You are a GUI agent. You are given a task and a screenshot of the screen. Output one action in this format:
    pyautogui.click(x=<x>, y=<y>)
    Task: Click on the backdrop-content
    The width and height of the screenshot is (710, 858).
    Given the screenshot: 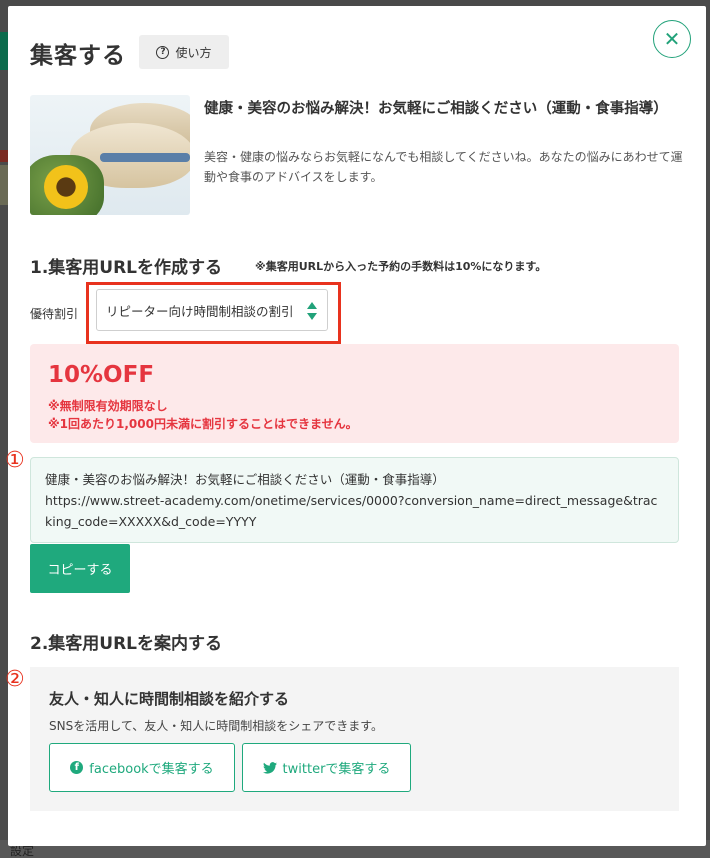 What is the action you would take?
    pyautogui.click(x=4, y=185)
    